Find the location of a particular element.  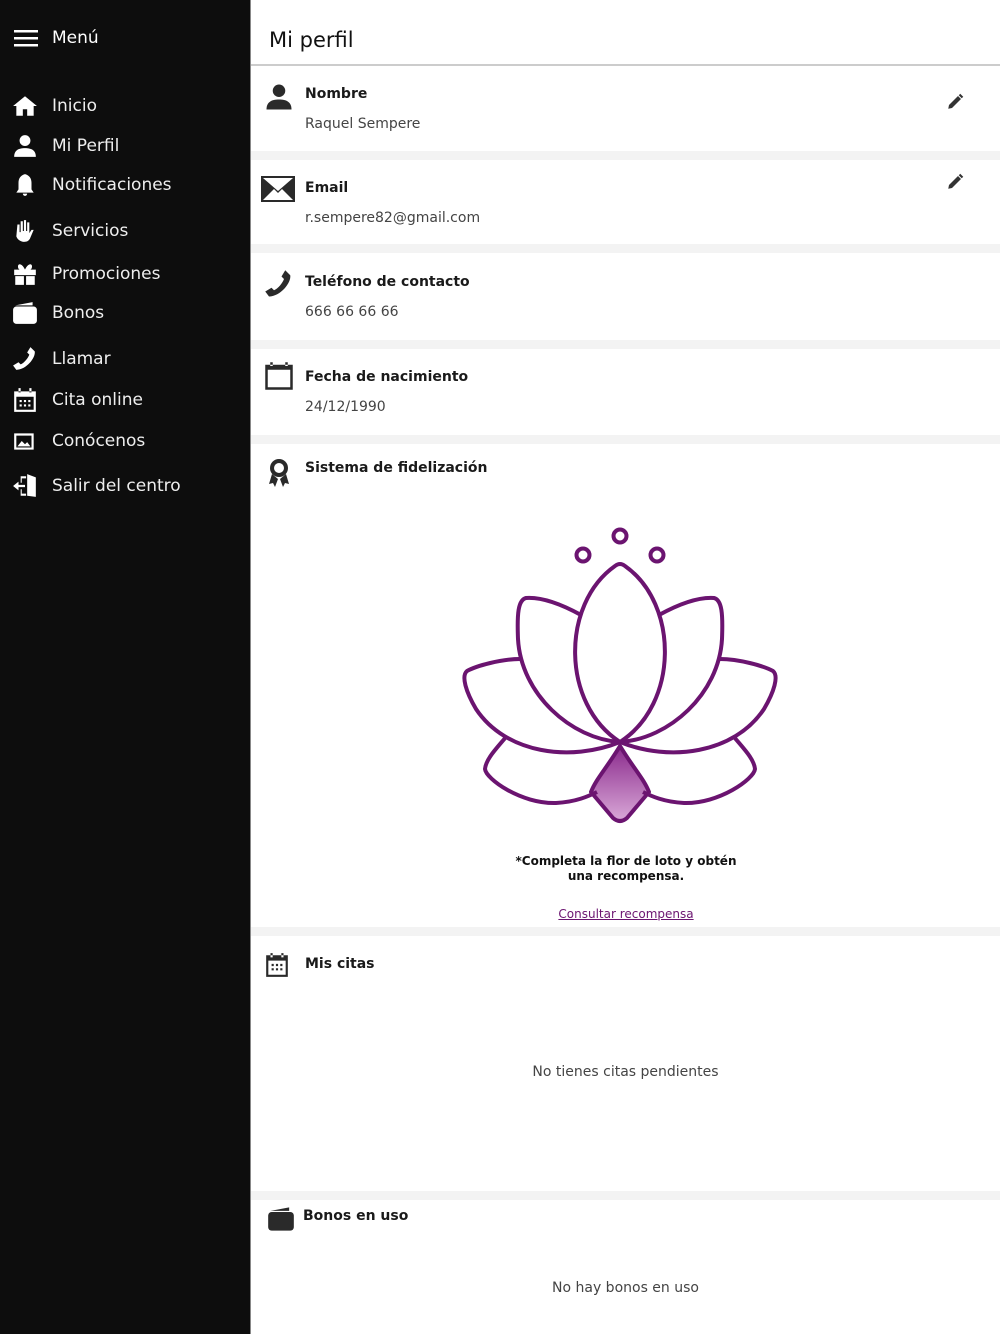

sidebar-item-salir: Salir del centro is located at coordinates (96, 486).